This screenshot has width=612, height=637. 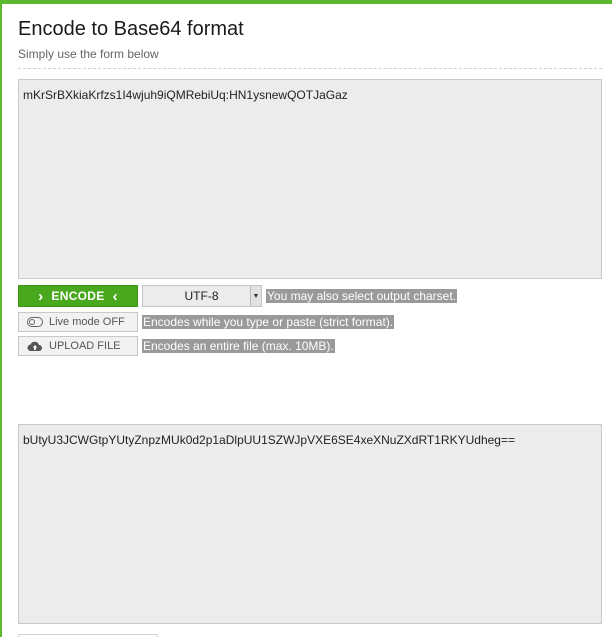 What do you see at coordinates (85, 346) in the screenshot?
I see `upload-file-label: UPLOAD FILE` at bounding box center [85, 346].